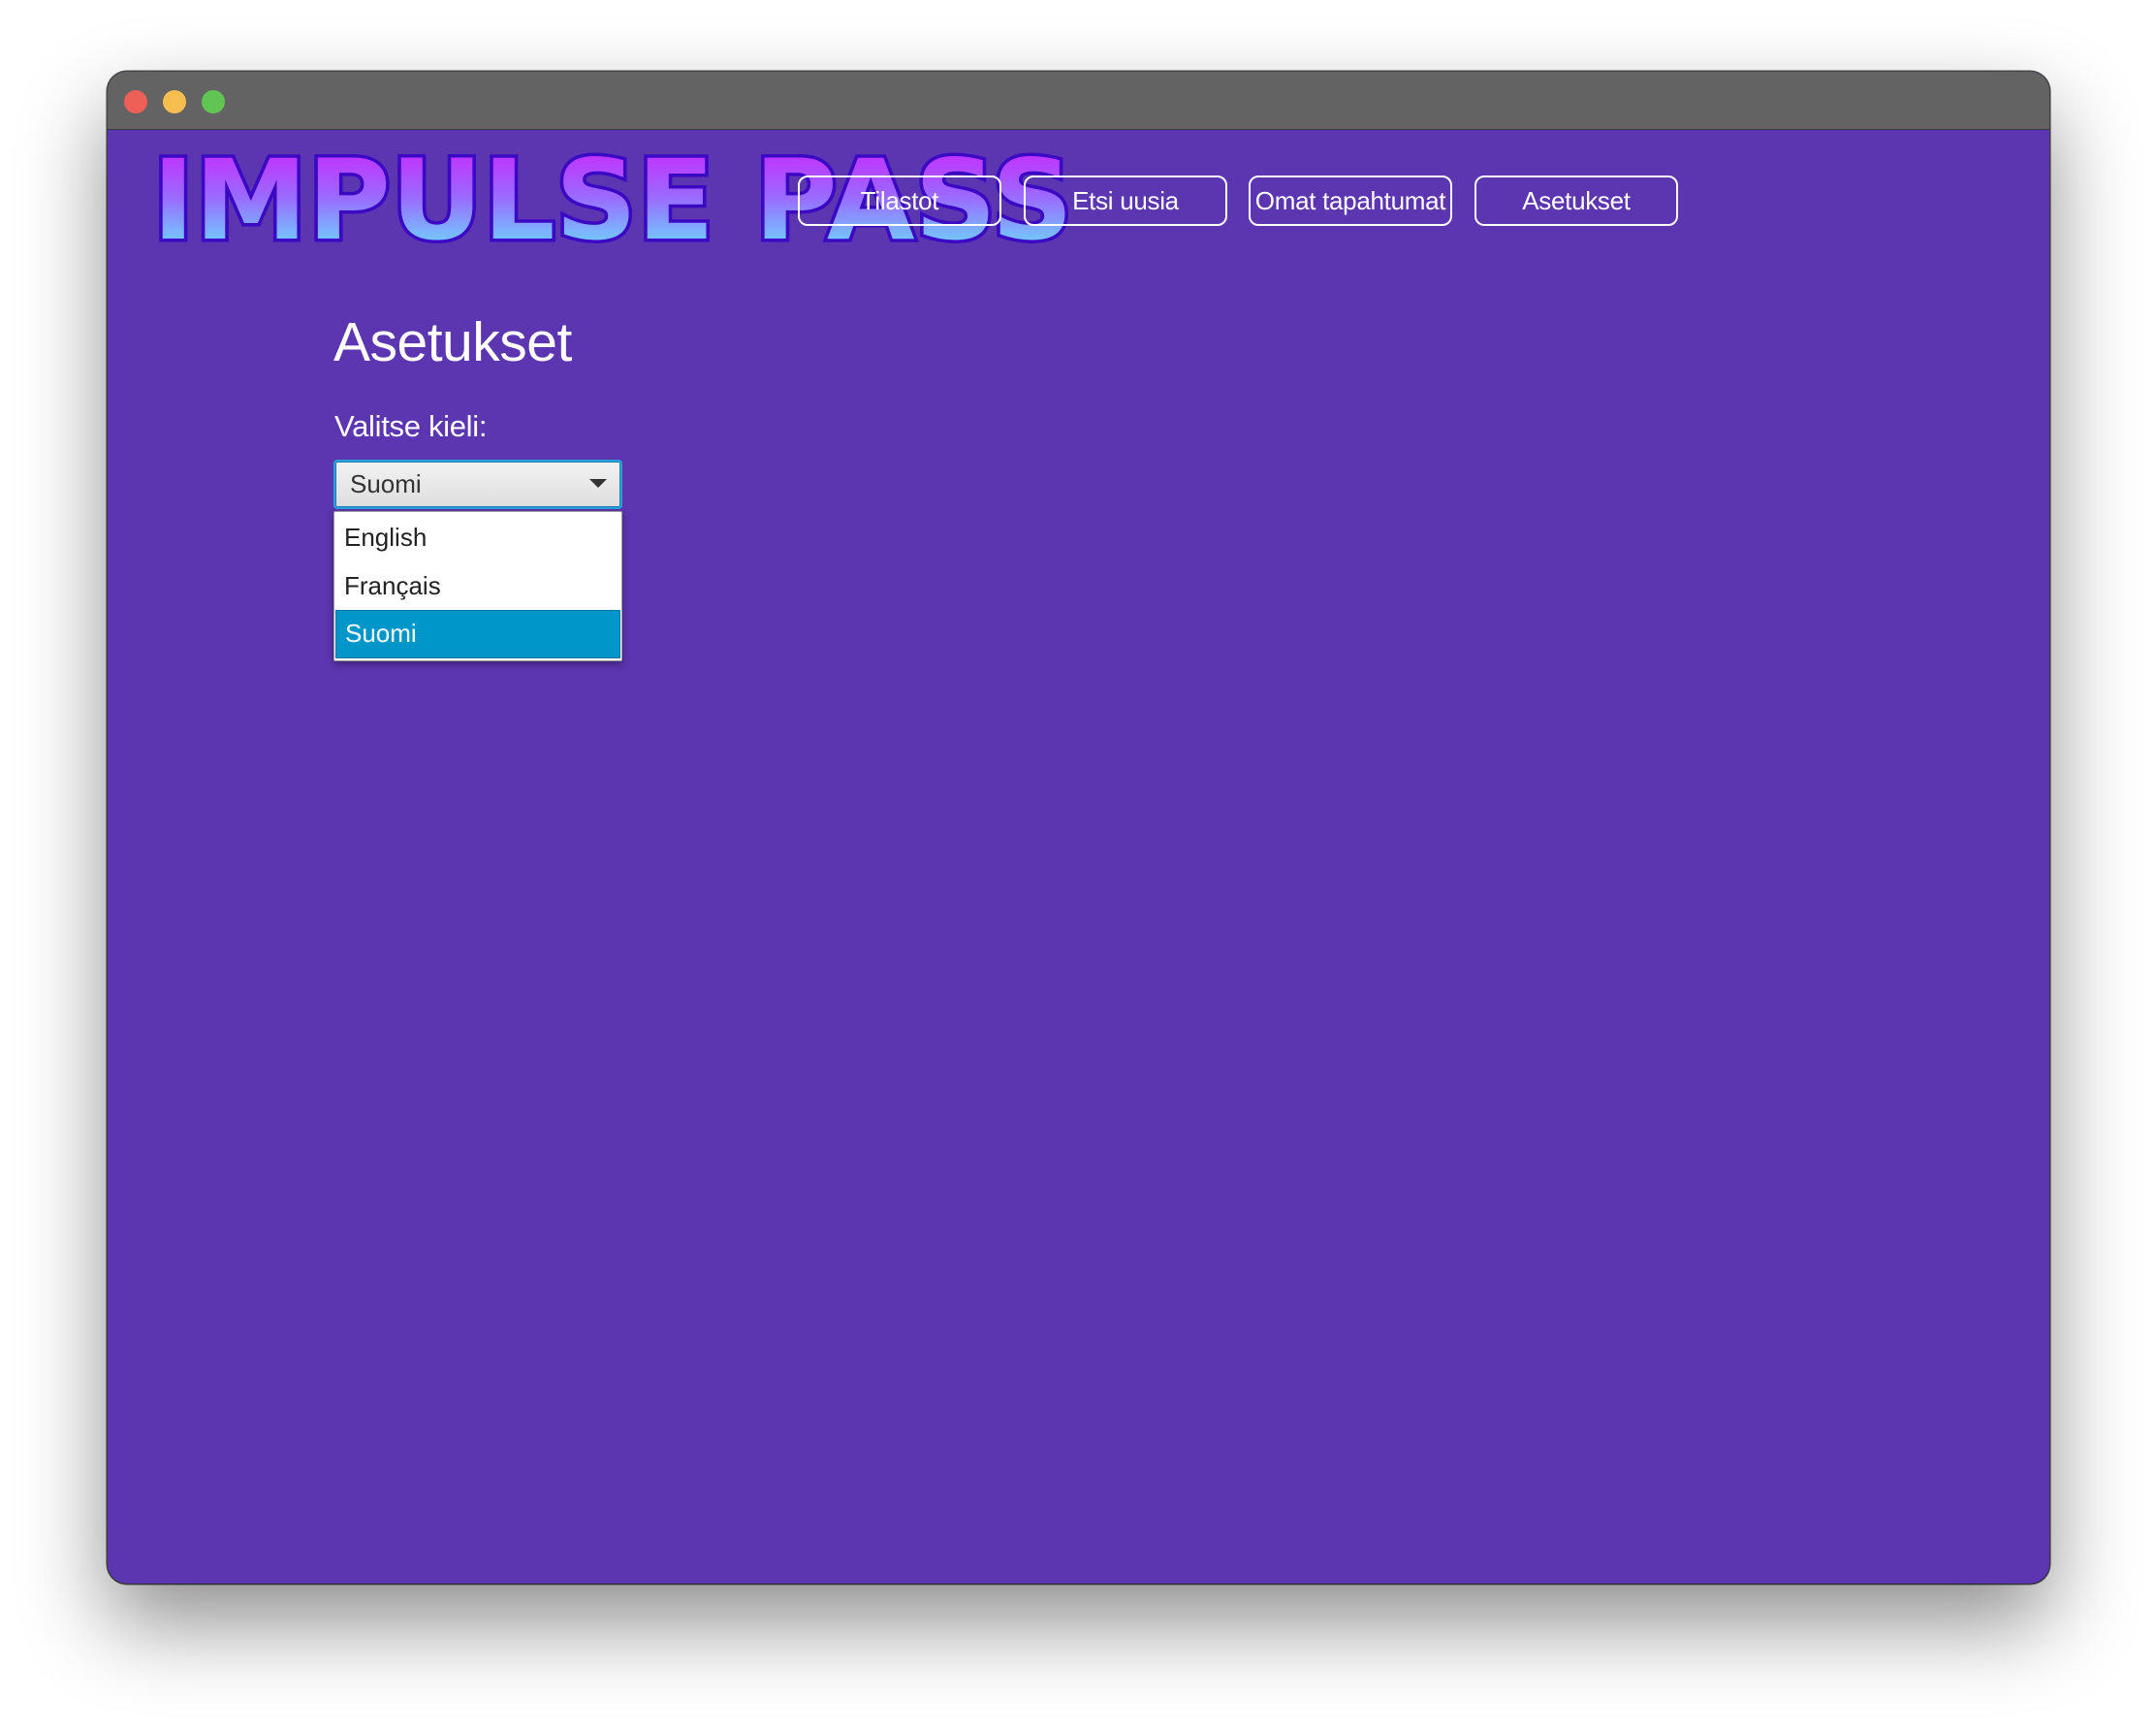 This screenshot has height=1726, width=2156. What do you see at coordinates (477, 634) in the screenshot?
I see `language-option-suomi: Suomi` at bounding box center [477, 634].